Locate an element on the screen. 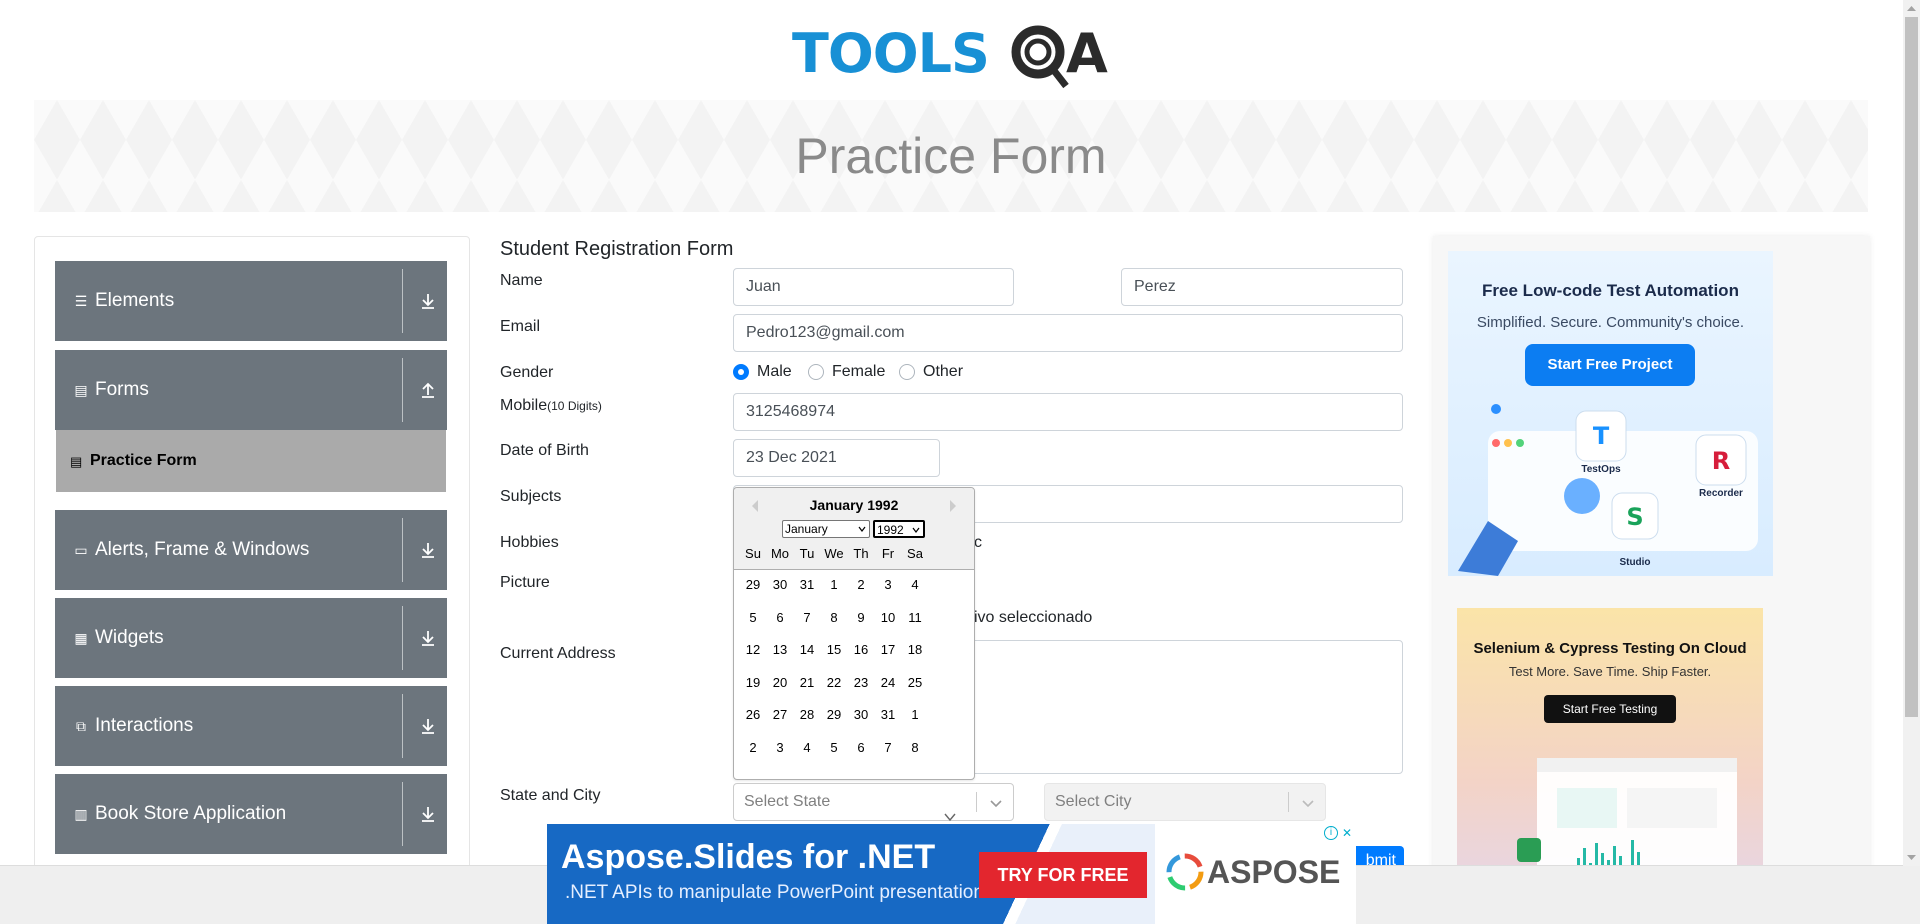 The height and width of the screenshot is (924, 1920). calendar-day: 23 is located at coordinates (861, 682).